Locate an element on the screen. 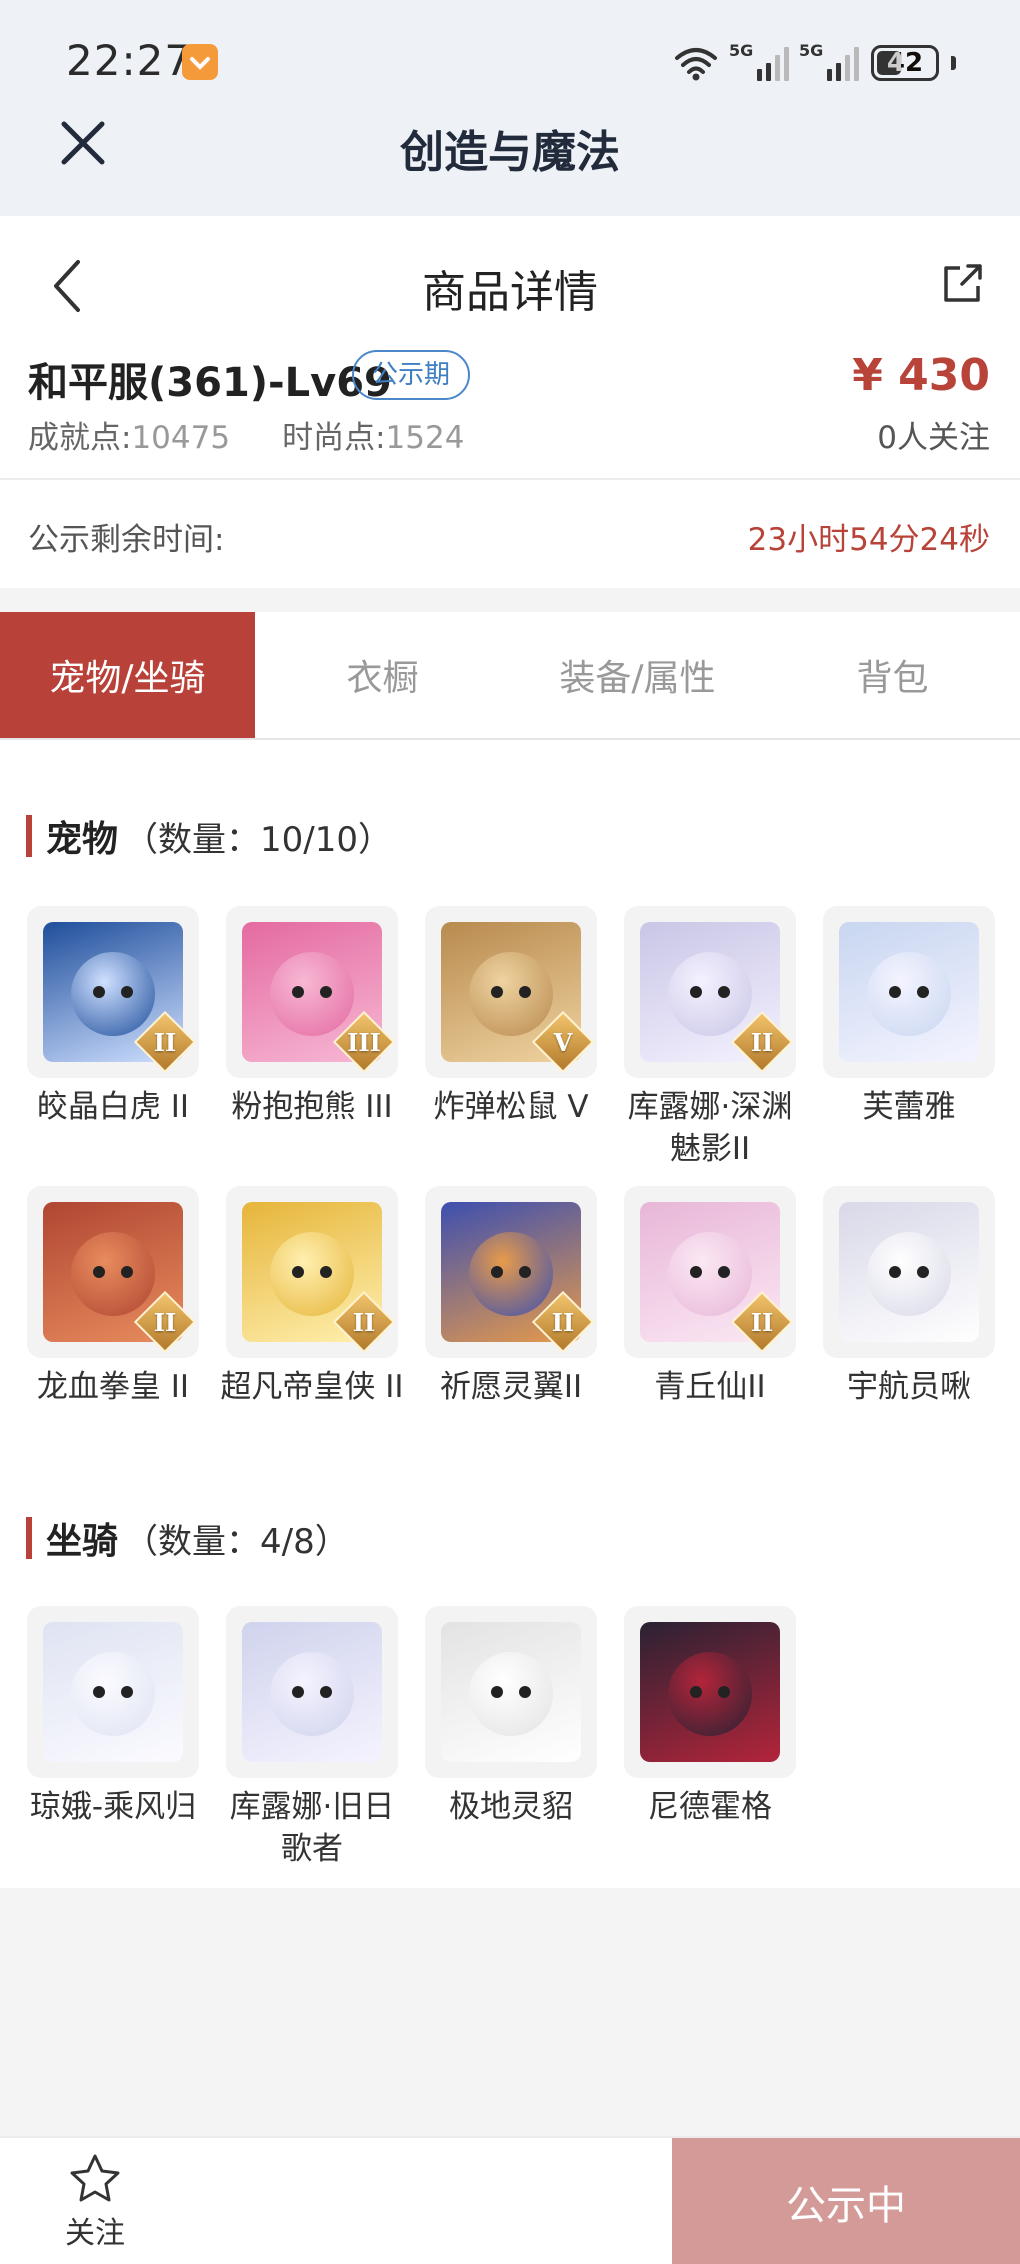 The height and width of the screenshot is (2264, 1020). grid-item: 琼娥-乘风归 is located at coordinates (113, 1738).